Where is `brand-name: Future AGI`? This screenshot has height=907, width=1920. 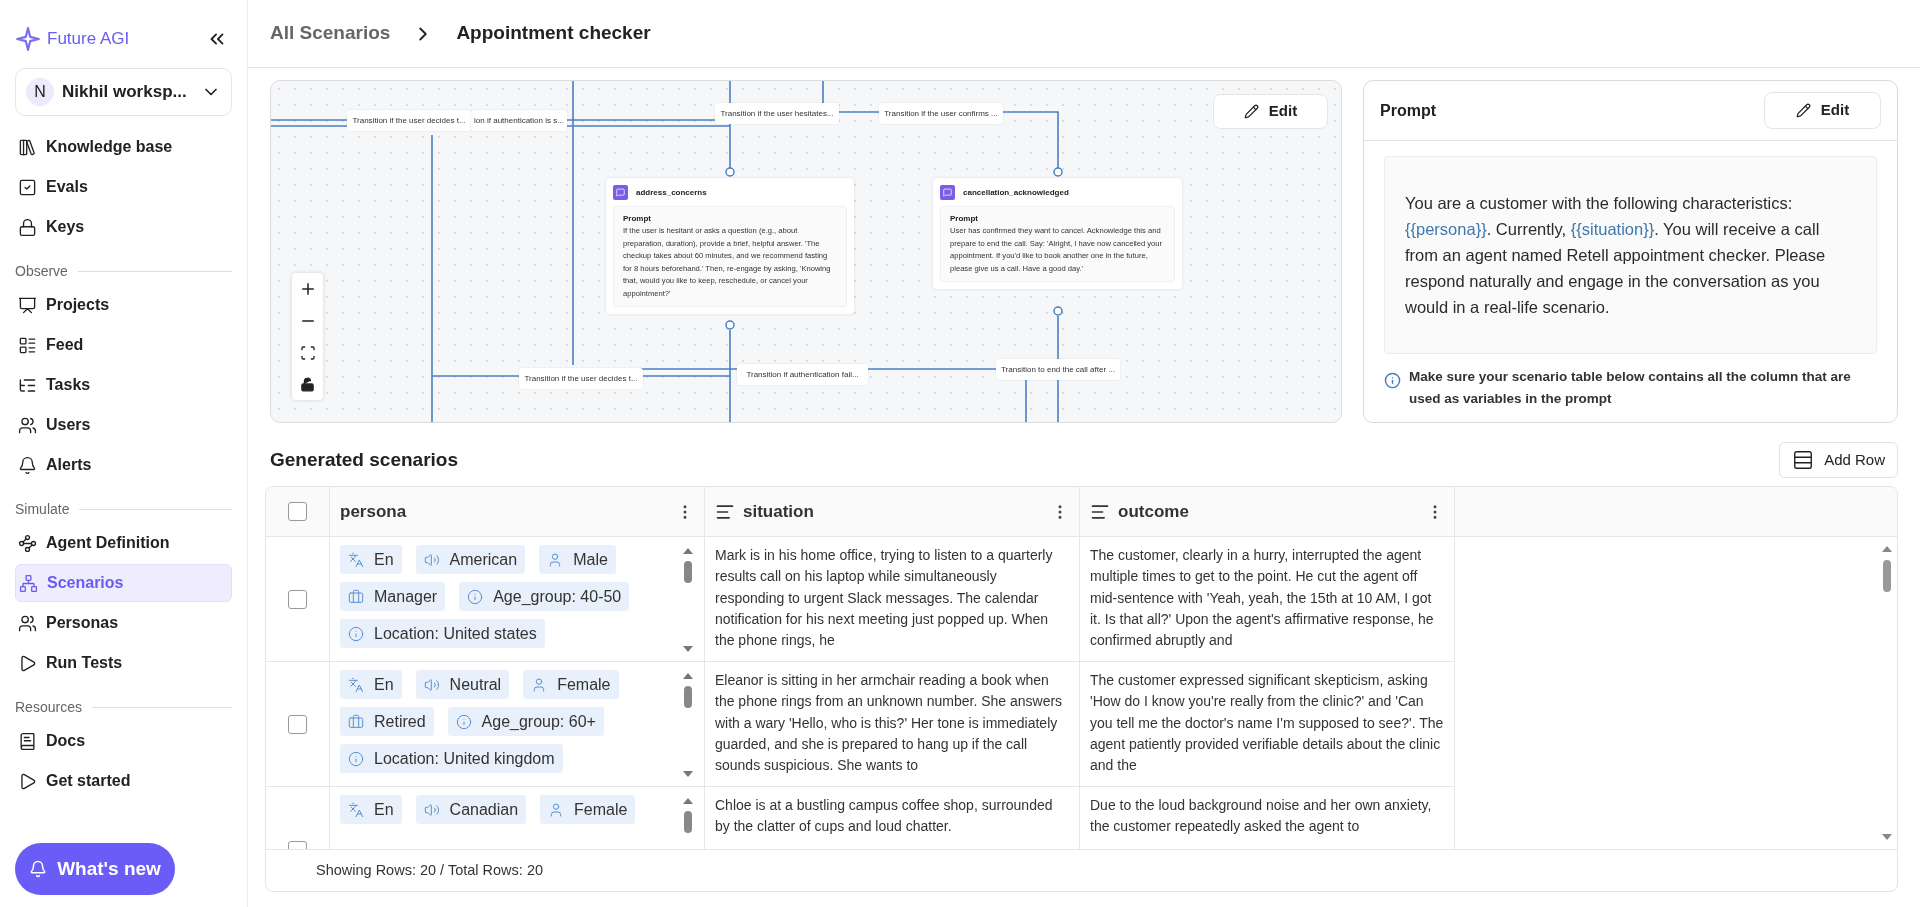
brand-name: Future AGI is located at coordinates (88, 39).